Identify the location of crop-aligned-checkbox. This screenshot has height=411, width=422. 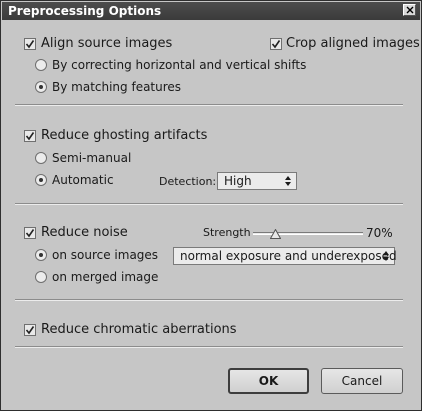
(276, 44).